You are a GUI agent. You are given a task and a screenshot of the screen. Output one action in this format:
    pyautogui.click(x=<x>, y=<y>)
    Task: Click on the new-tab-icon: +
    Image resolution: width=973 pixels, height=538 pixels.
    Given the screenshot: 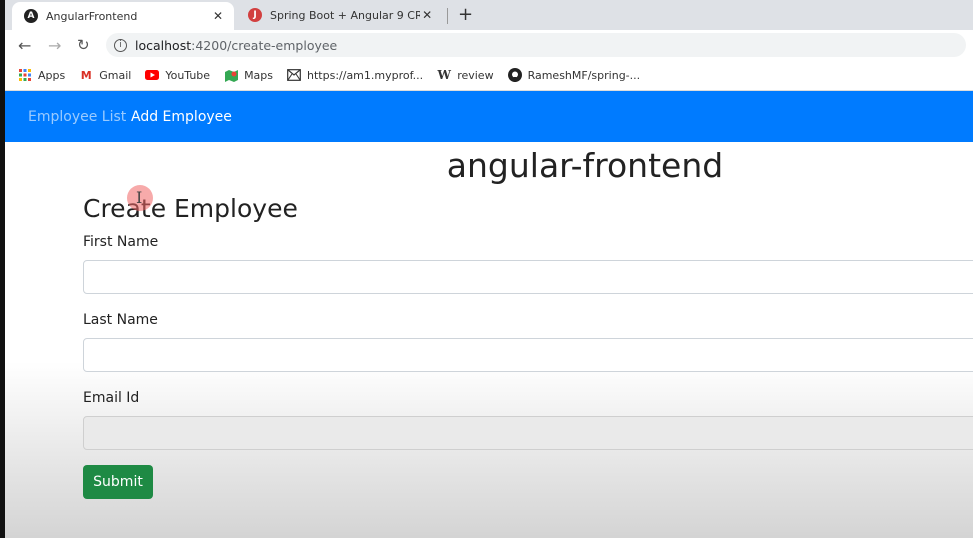 What is the action you would take?
    pyautogui.click(x=465, y=14)
    